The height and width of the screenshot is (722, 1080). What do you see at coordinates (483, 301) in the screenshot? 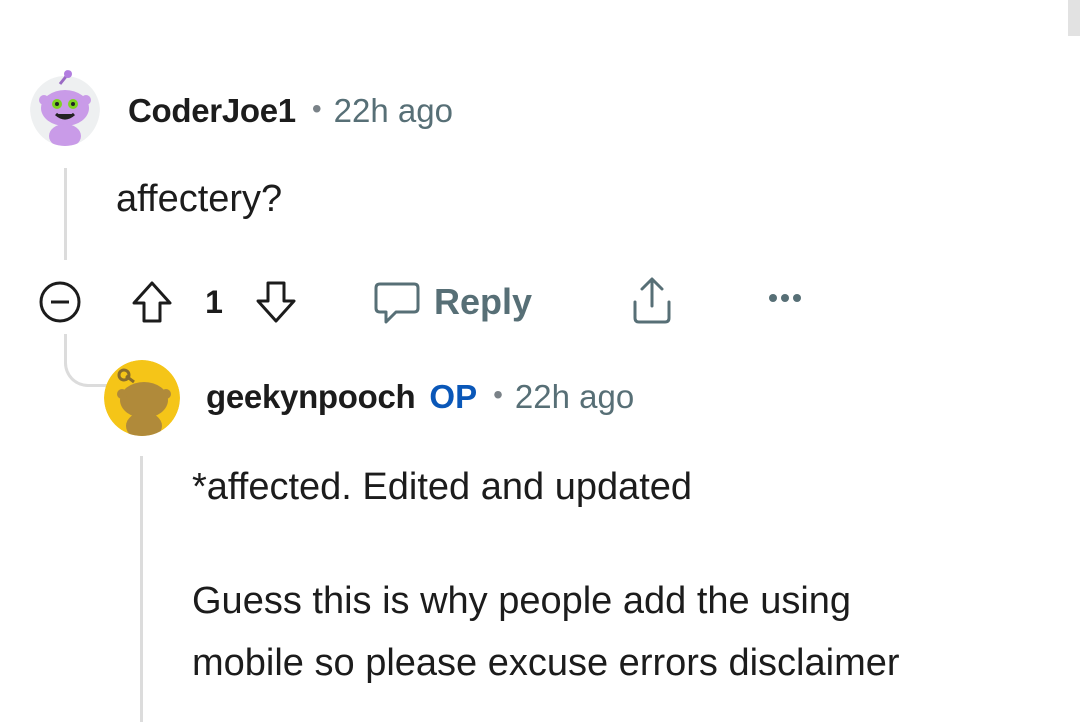
I see `reply-label: Reply` at bounding box center [483, 301].